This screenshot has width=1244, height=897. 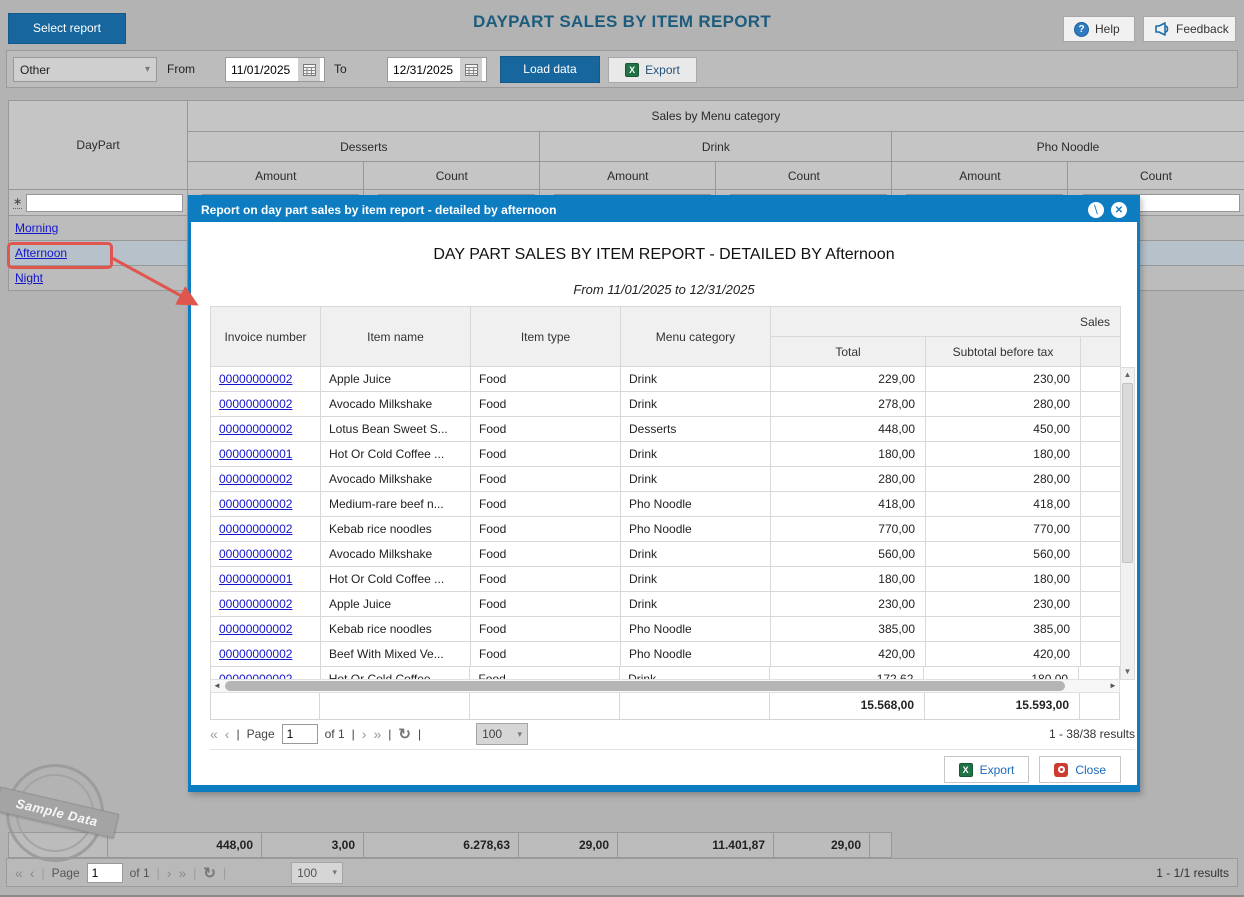 I want to click on report-type-value: Other, so click(x=35, y=69).